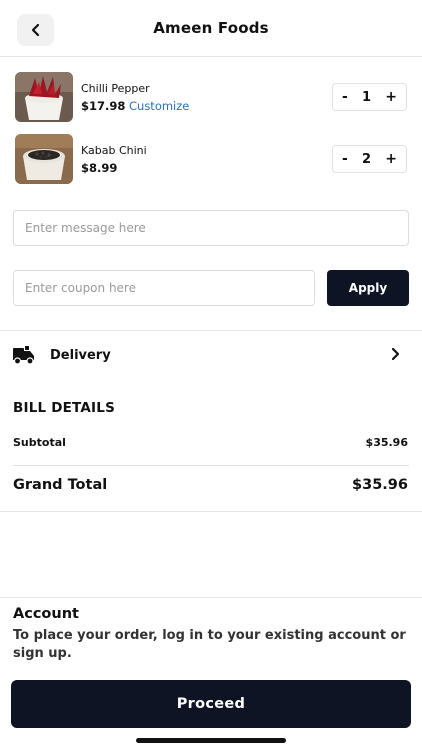  Describe the element at coordinates (64, 408) in the screenshot. I see `bill-details-heading: BILL DETAILS` at that location.